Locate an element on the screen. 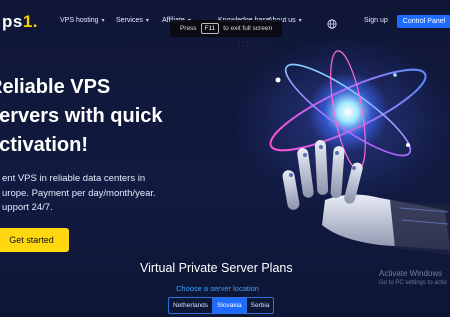 The width and height of the screenshot is (450, 317). logo-text: ps is located at coordinates (12, 21).